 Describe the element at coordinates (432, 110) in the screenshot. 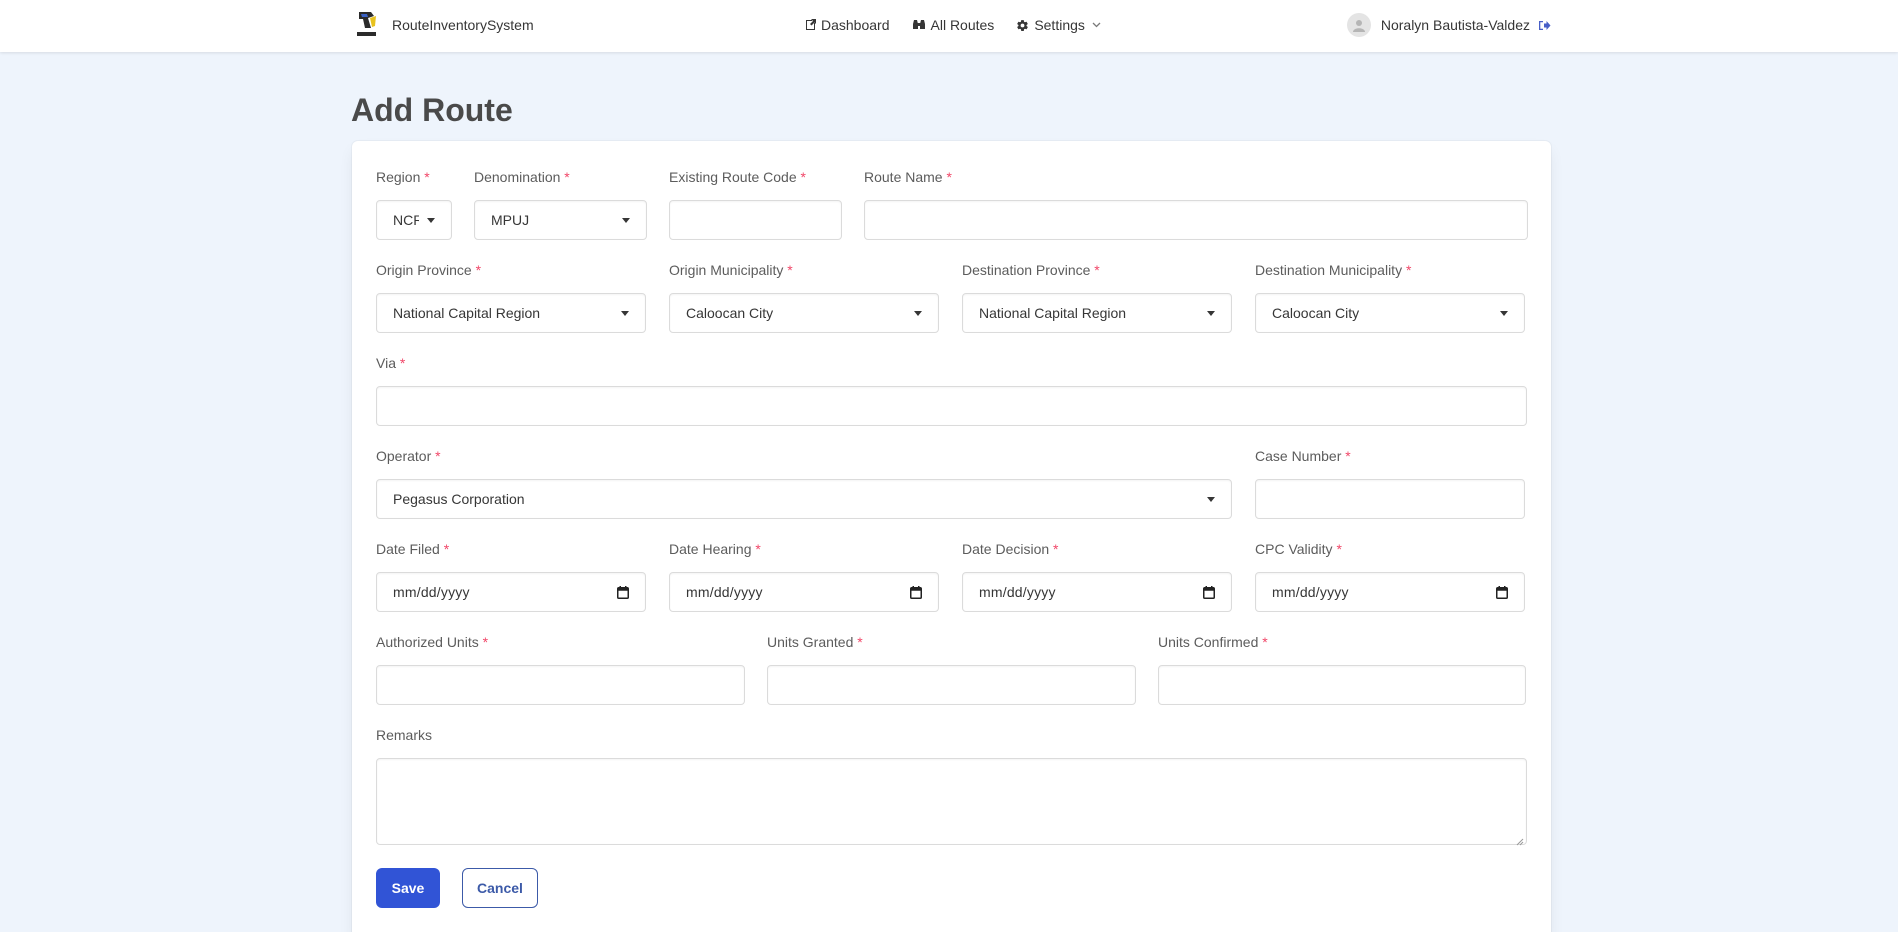

I see `page-title: Add Route` at that location.